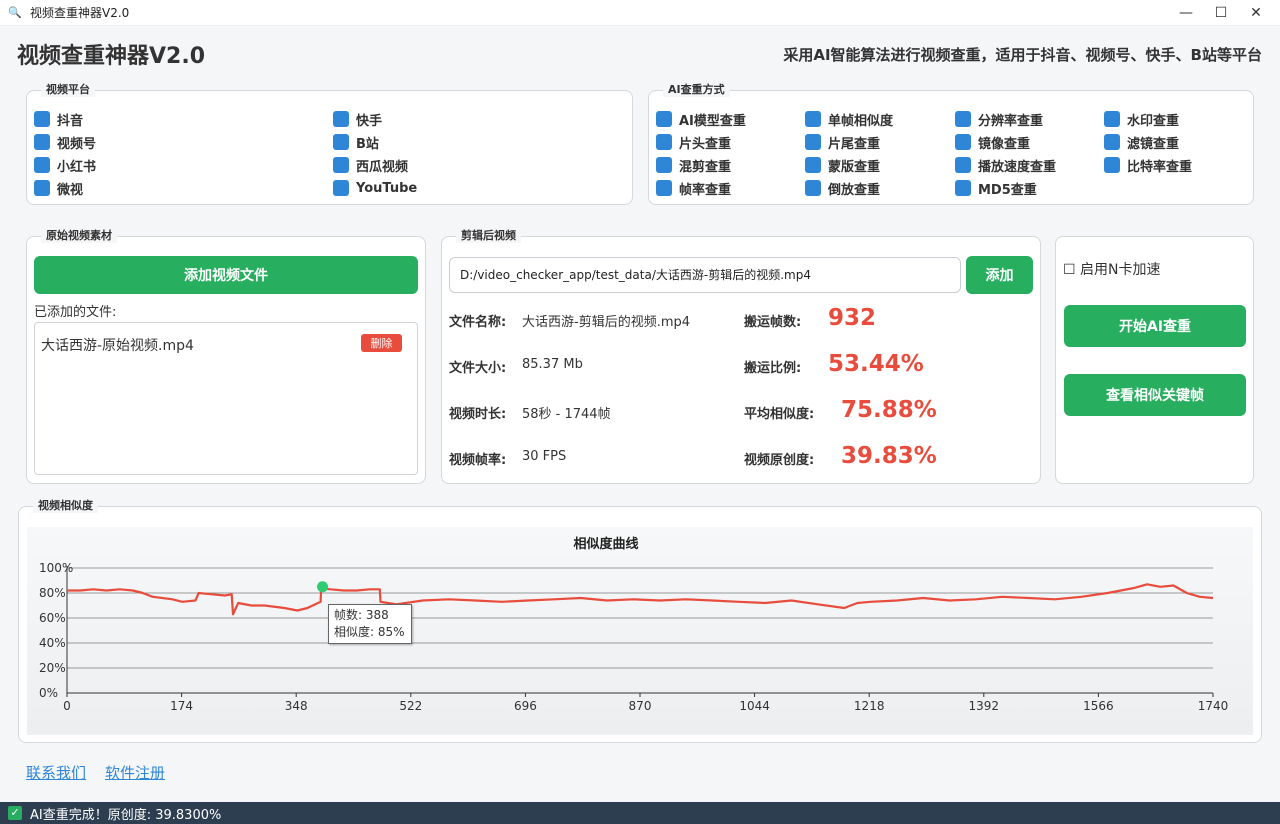 The width and height of the screenshot is (1280, 824). Describe the element at coordinates (370, 624) in the screenshot. I see `chart-tooltip: 帧数: 388 相似度: 85%` at that location.